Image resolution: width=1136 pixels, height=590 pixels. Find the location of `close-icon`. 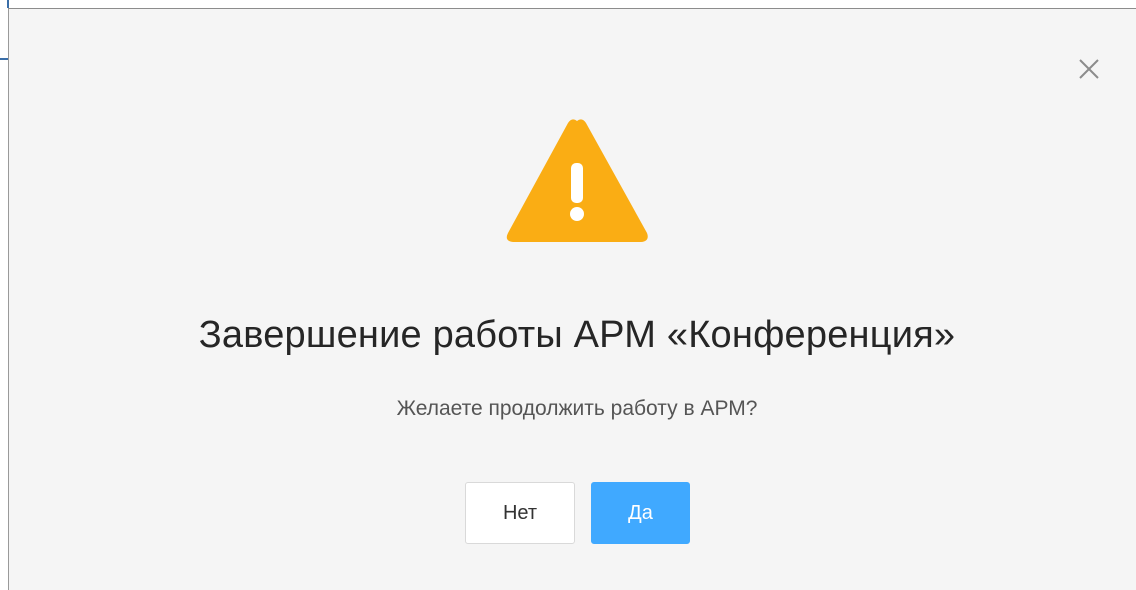

close-icon is located at coordinates (1089, 69).